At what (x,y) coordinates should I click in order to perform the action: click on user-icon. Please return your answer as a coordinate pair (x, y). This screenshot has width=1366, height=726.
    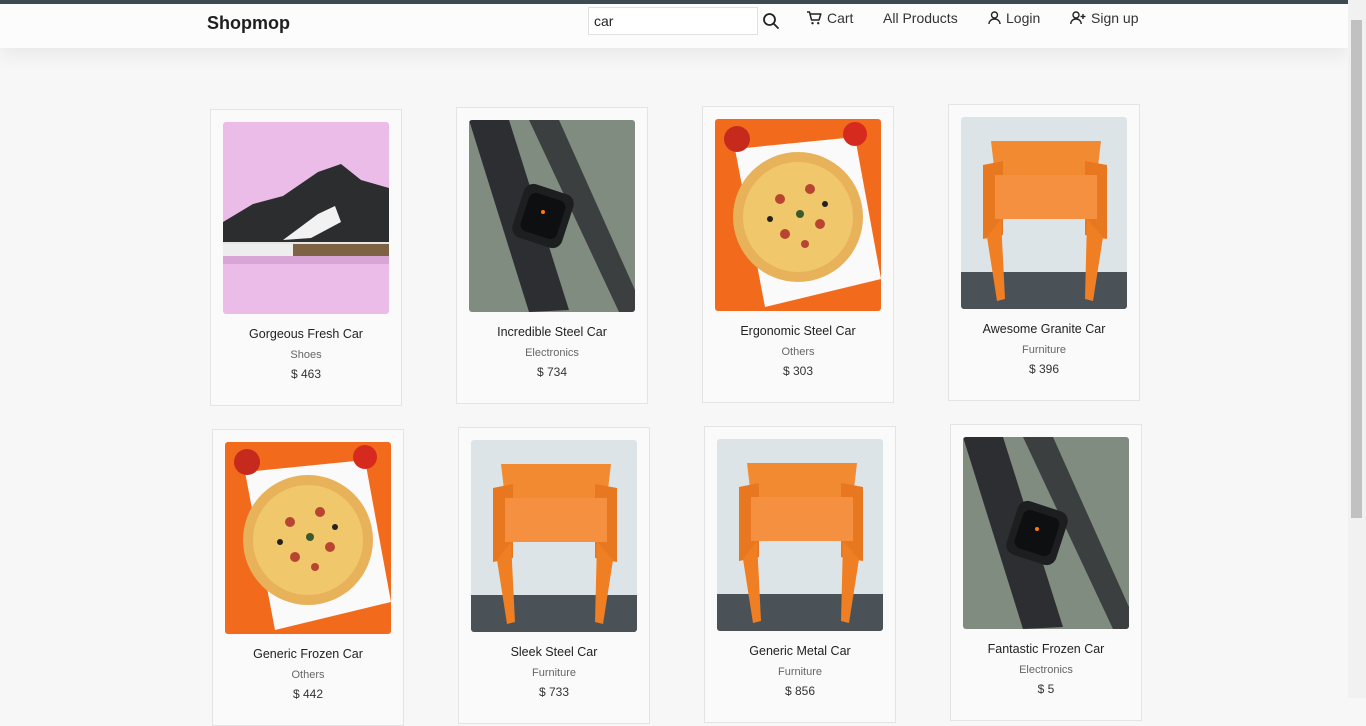
    Looking at the image, I should click on (994, 18).